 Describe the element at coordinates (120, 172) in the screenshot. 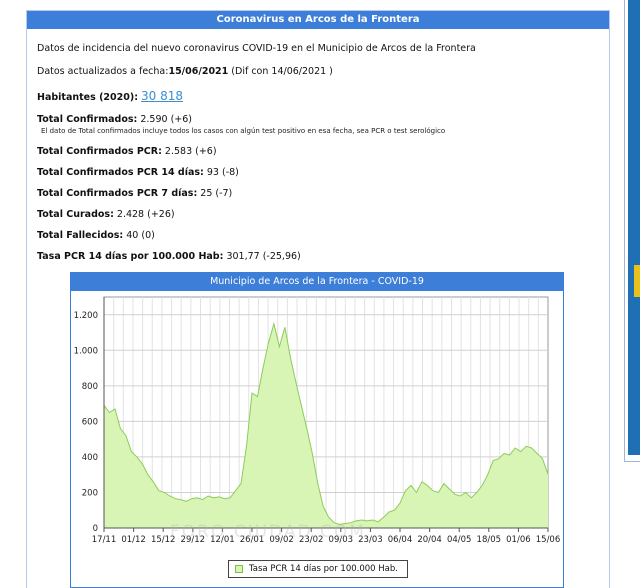

I see `pcr14-label: Total Confirmados PCR 14 días:` at that location.